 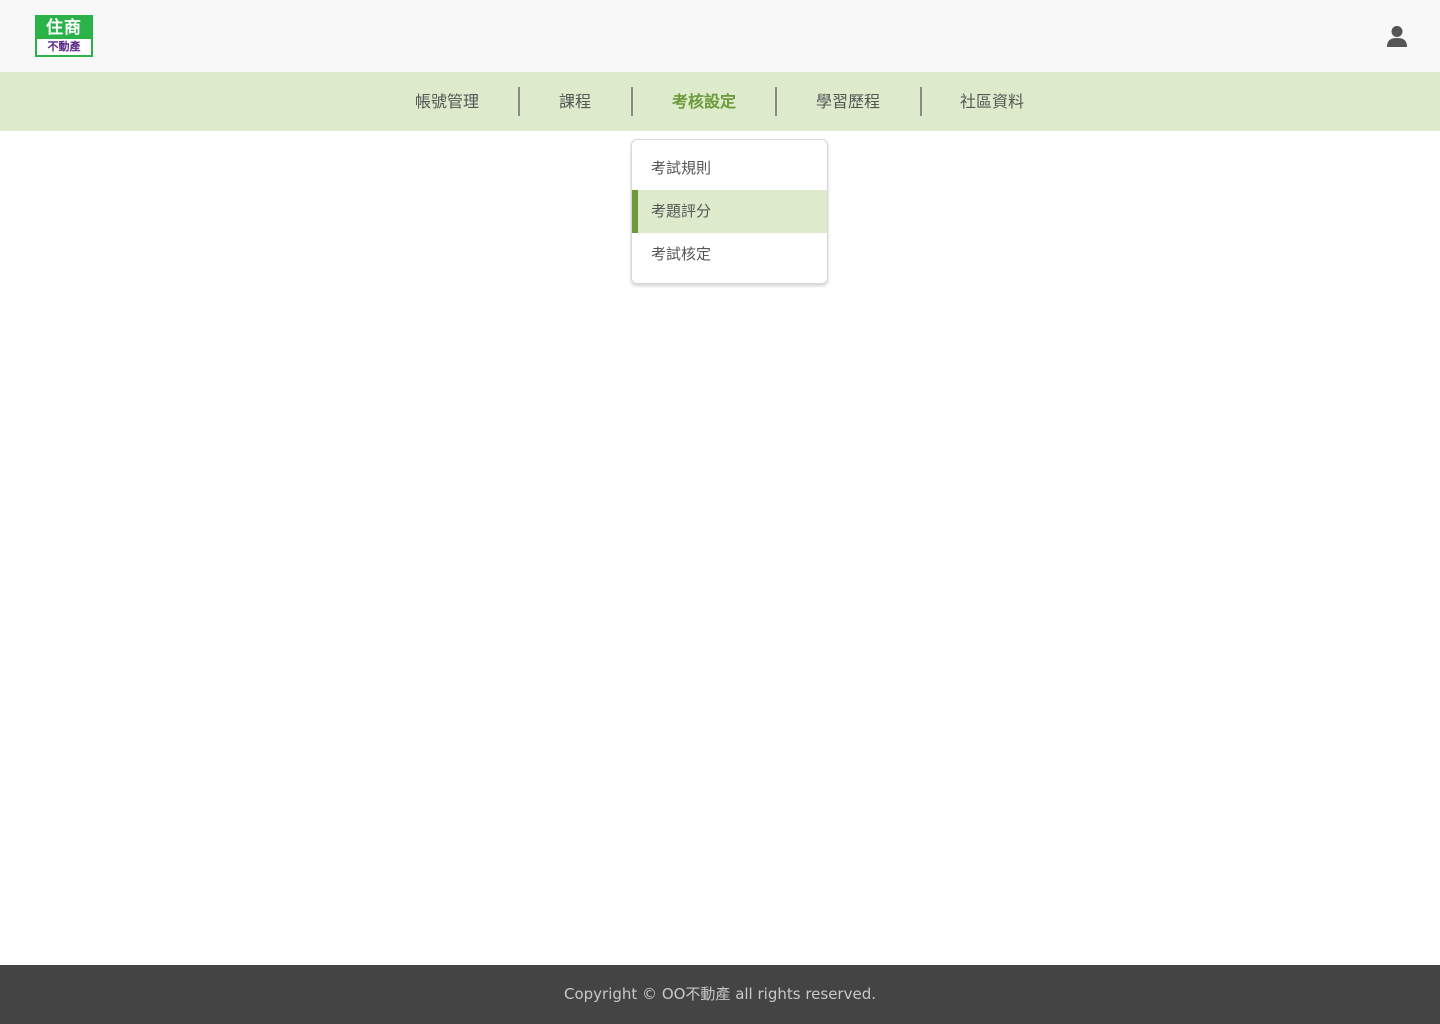 What do you see at coordinates (575, 101) in the screenshot?
I see `nav-item-courses: 課程` at bounding box center [575, 101].